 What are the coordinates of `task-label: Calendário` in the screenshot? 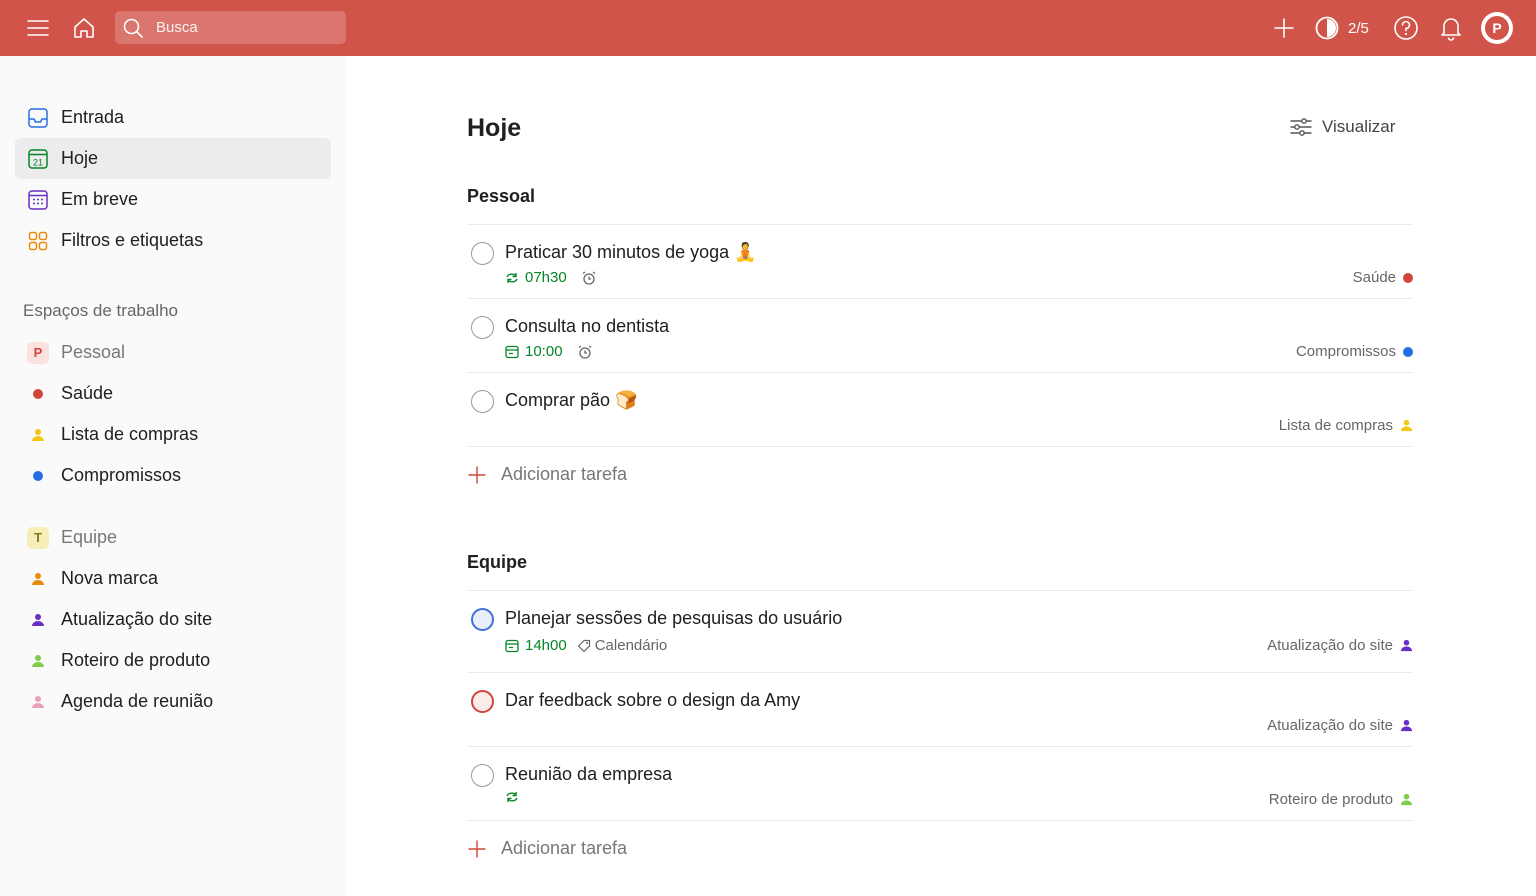 It's located at (622, 645).